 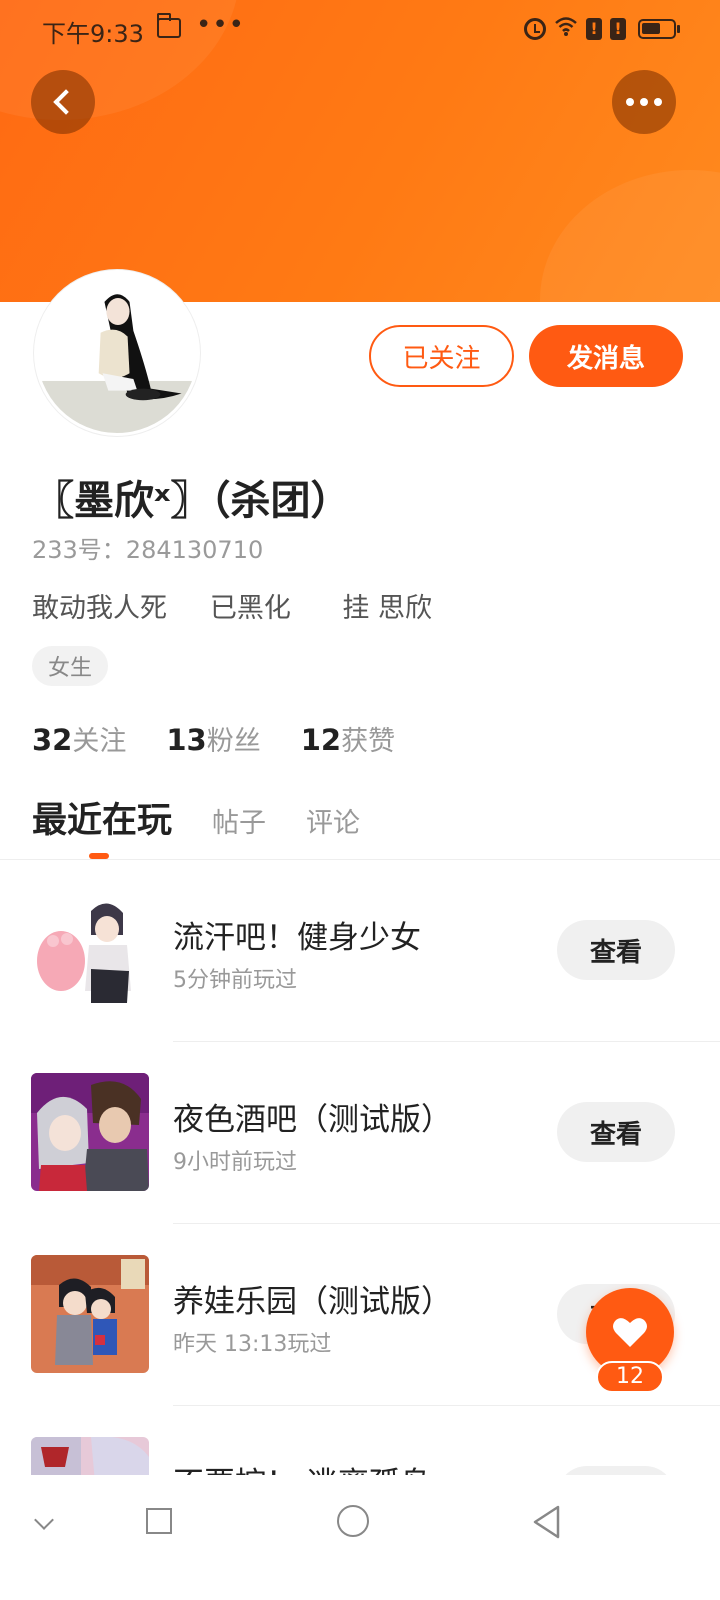 I want to click on back-icon, so click(x=66, y=102).